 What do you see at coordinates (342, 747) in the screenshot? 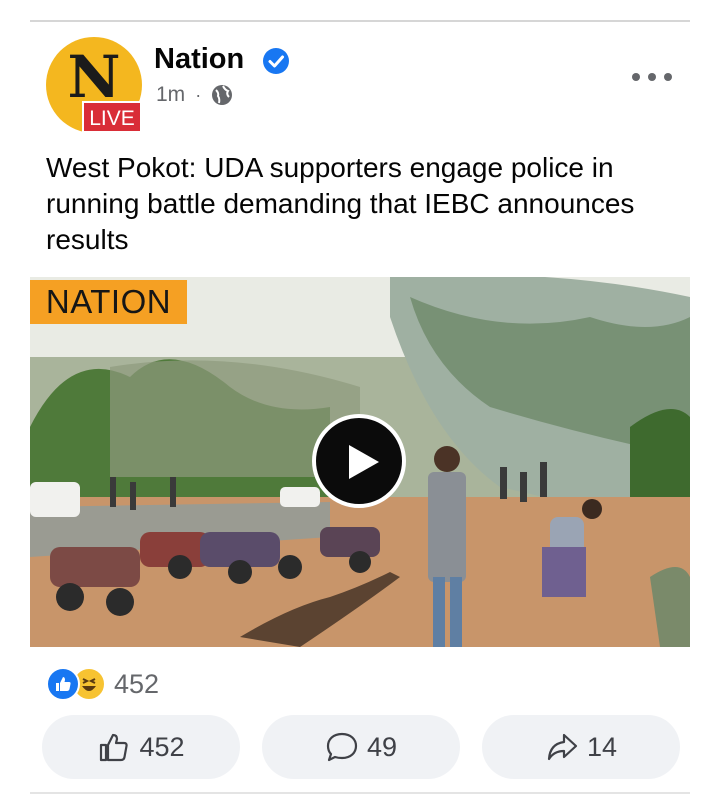
I see `comment-bubble-icon` at bounding box center [342, 747].